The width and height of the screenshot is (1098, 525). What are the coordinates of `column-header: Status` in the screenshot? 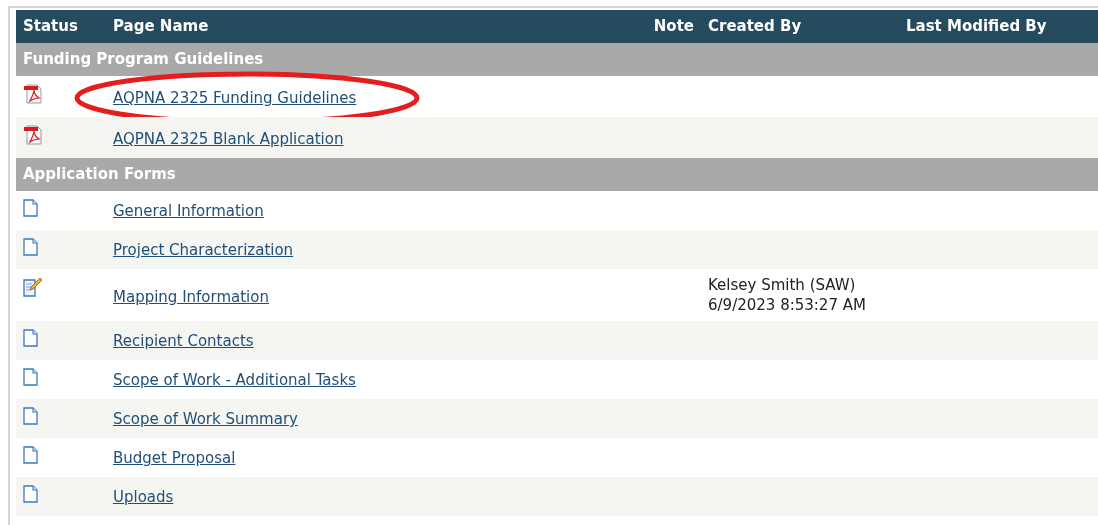 It's located at (50, 27).